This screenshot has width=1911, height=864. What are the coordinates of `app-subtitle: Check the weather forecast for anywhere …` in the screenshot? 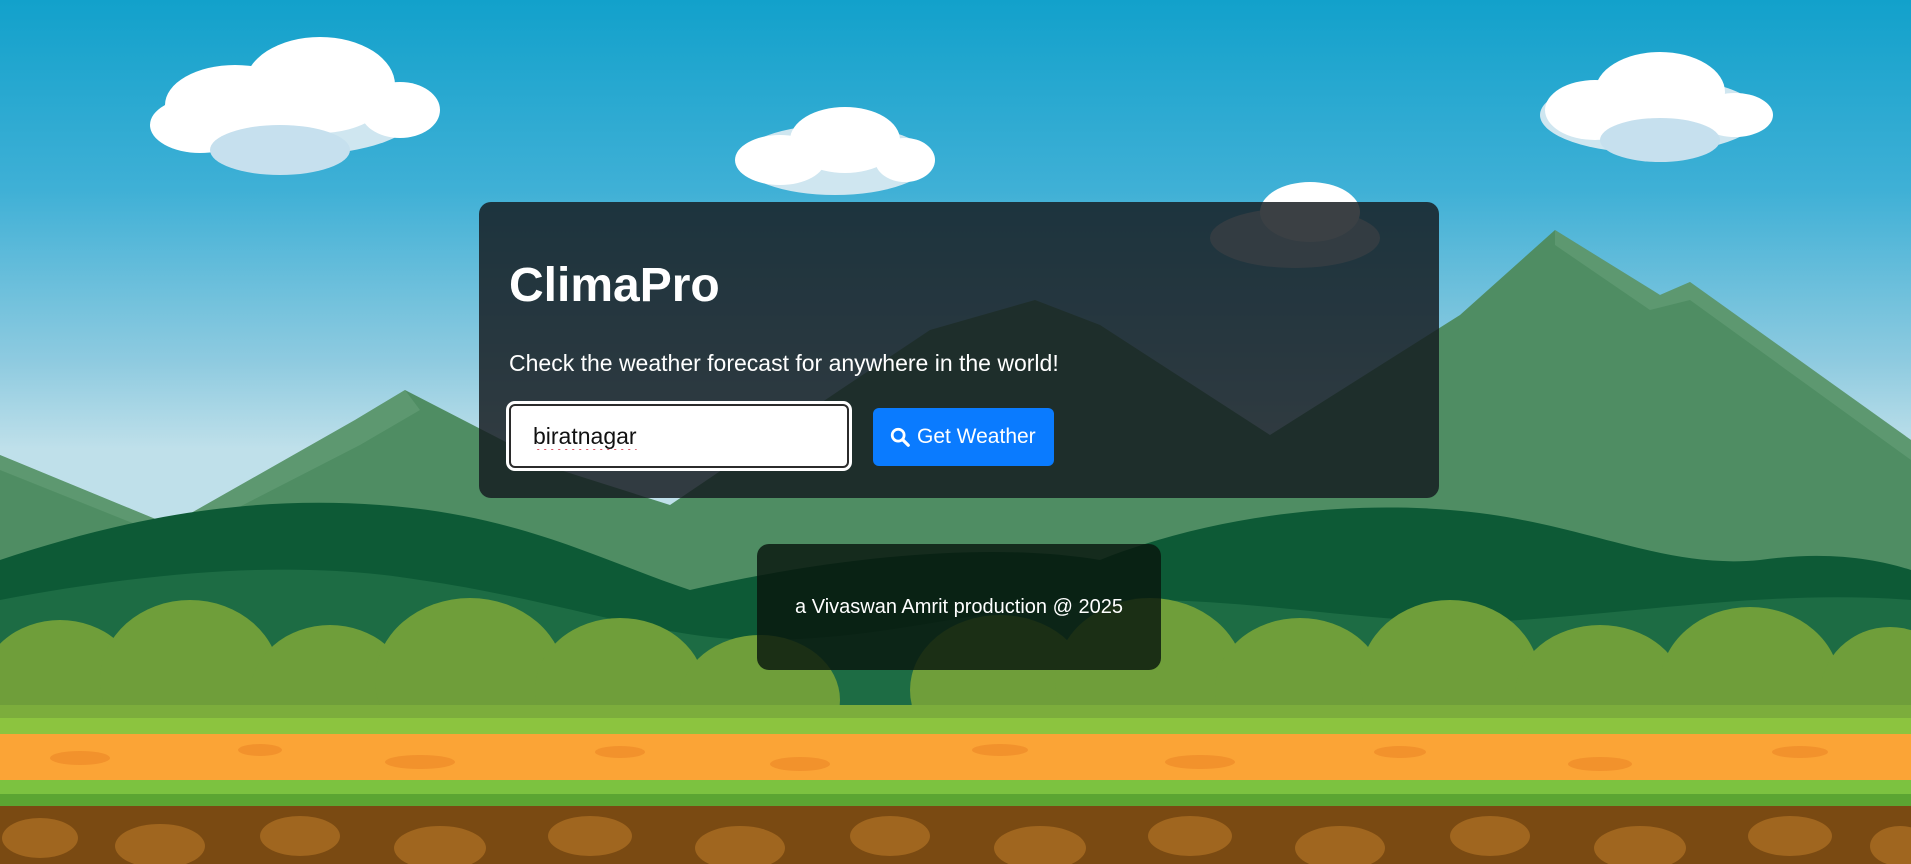 It's located at (784, 363).